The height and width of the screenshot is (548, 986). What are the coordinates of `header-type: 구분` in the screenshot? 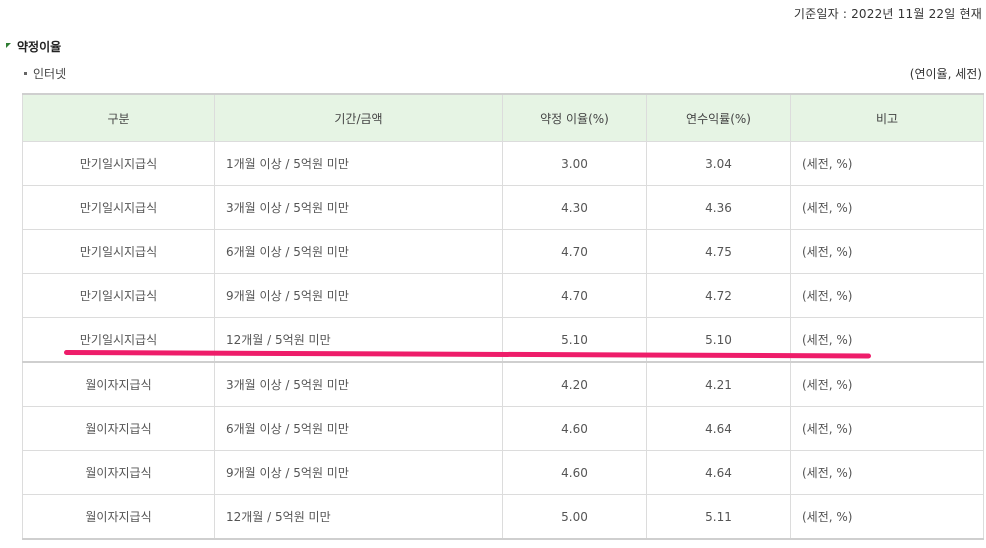 It's located at (118, 117).